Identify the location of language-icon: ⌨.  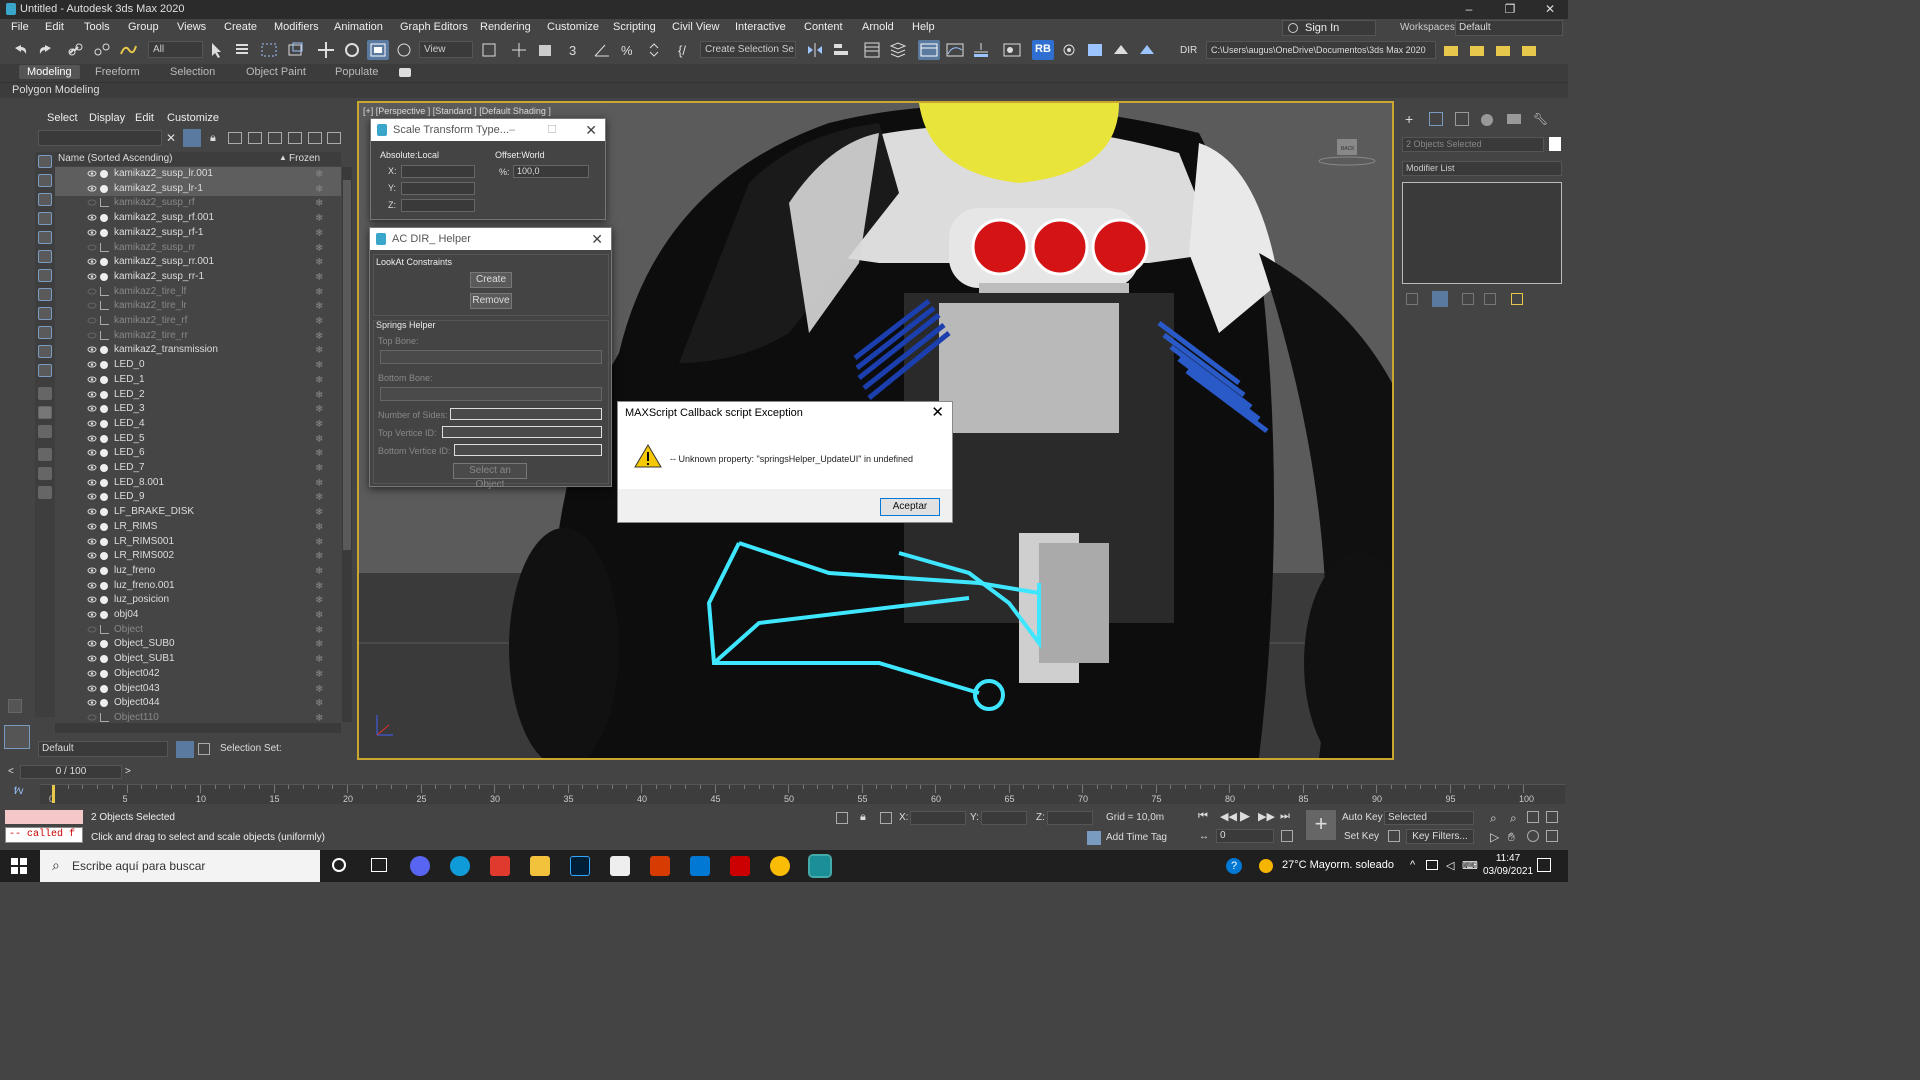
(1470, 865).